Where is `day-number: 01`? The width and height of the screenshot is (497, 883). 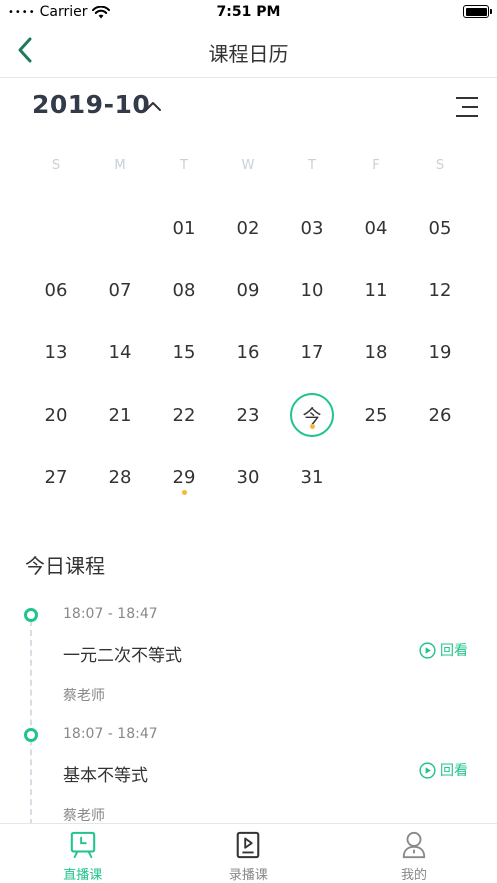 day-number: 01 is located at coordinates (184, 228).